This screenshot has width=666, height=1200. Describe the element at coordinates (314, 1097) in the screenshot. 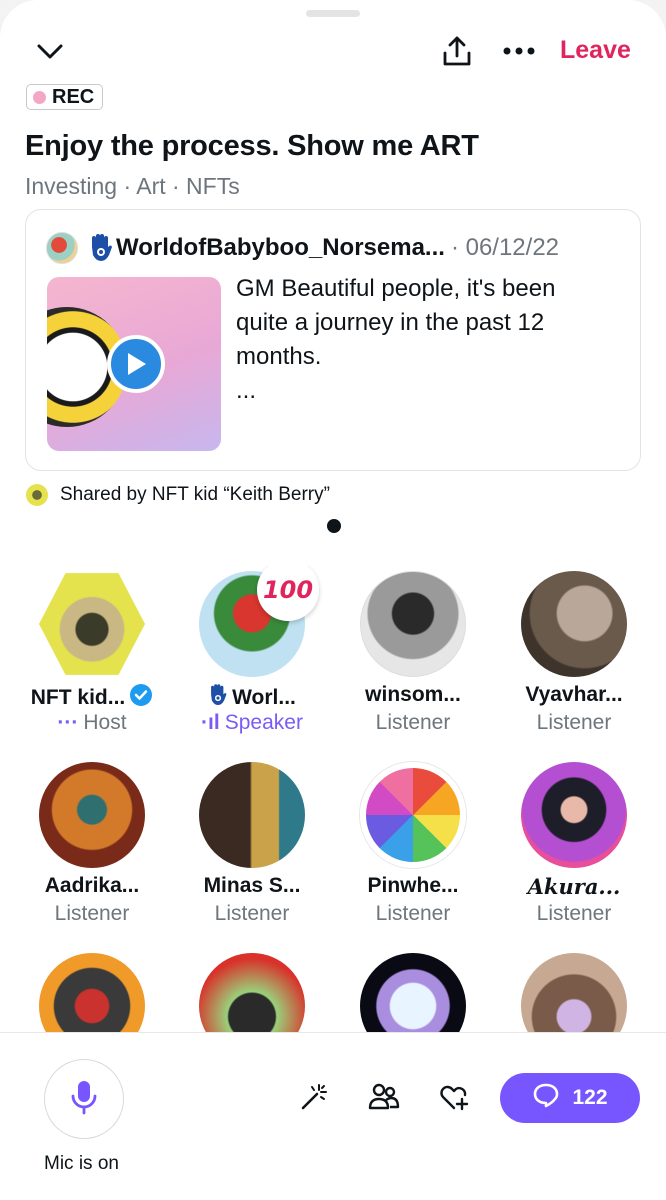

I see `magic-wand-icon` at that location.